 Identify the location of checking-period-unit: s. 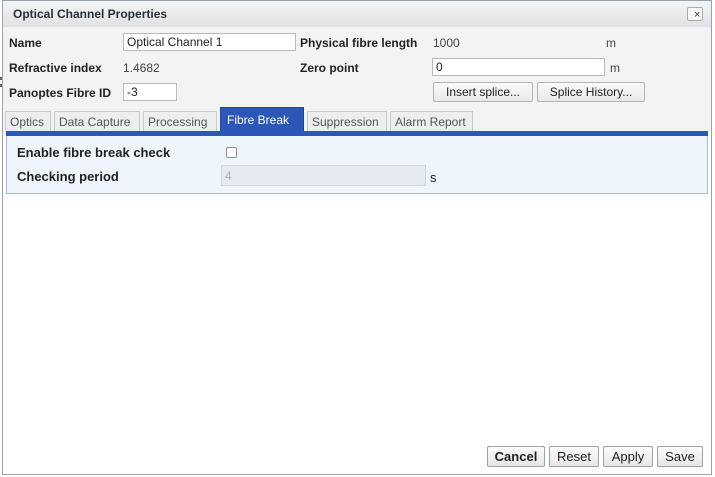
(433, 177).